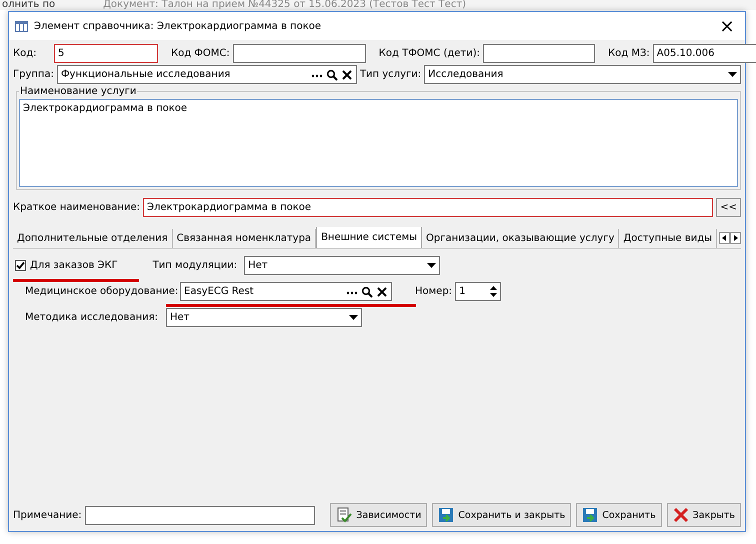 The image size is (756, 544). I want to click on close-button: ×, so click(727, 26).